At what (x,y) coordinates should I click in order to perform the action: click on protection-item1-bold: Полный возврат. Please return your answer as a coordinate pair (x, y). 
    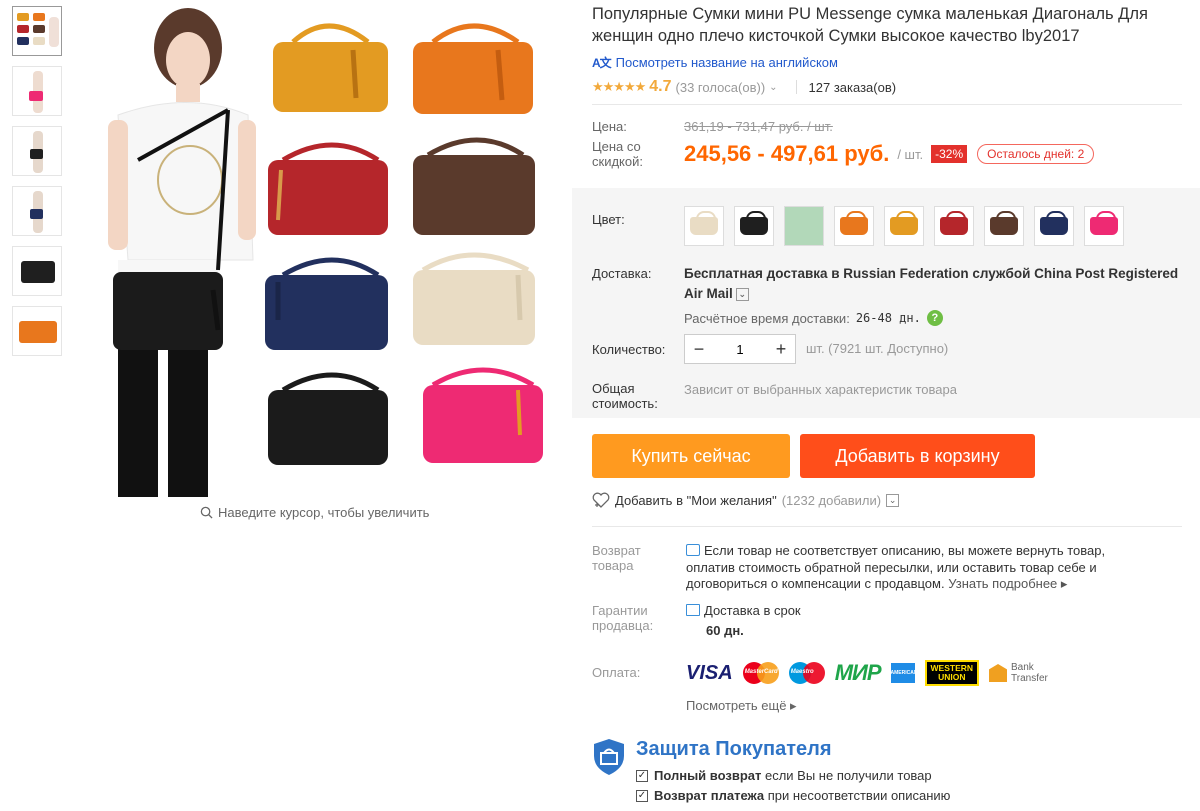
    Looking at the image, I should click on (708, 775).